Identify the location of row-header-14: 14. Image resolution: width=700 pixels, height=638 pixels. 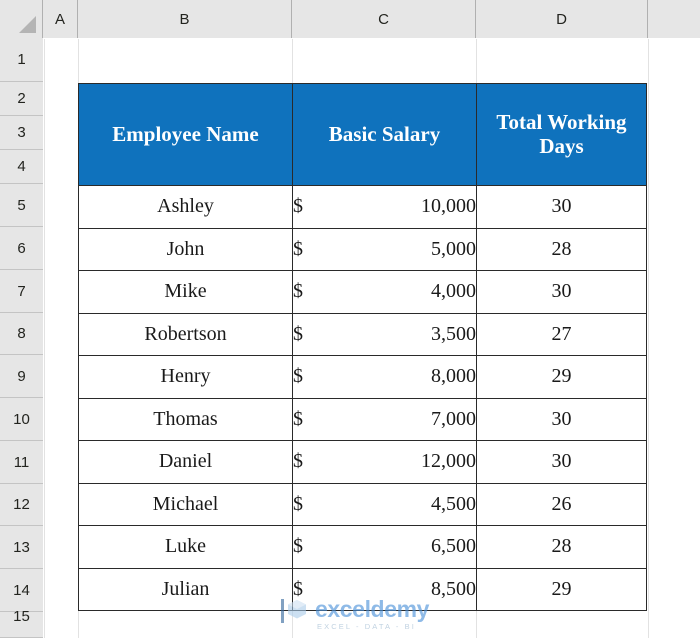
(21, 590).